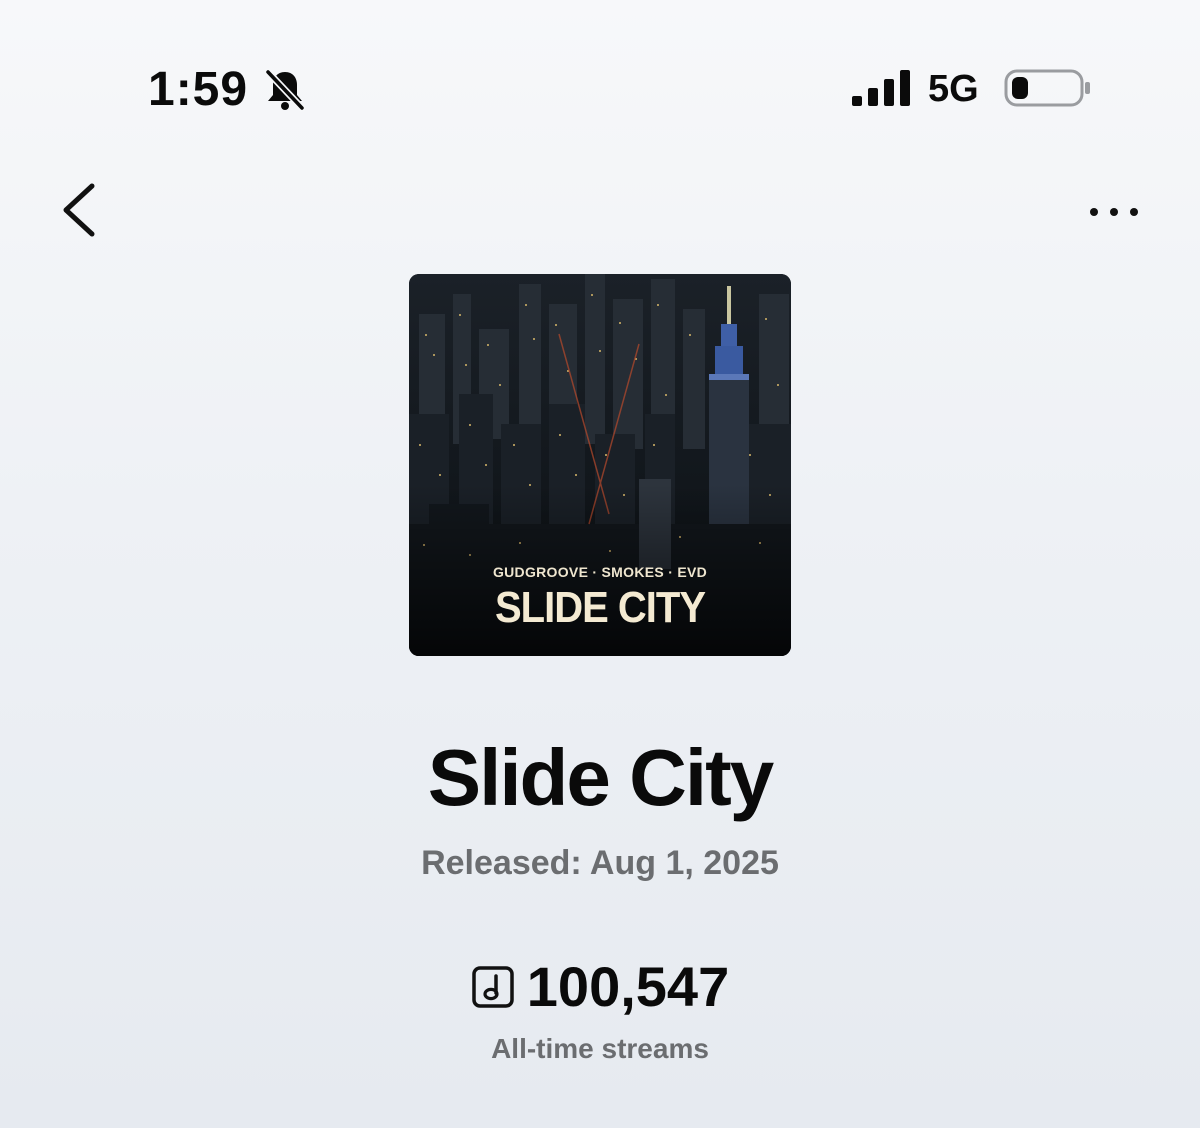 This screenshot has height=1128, width=1200. I want to click on bell-slash-icon, so click(285, 90).